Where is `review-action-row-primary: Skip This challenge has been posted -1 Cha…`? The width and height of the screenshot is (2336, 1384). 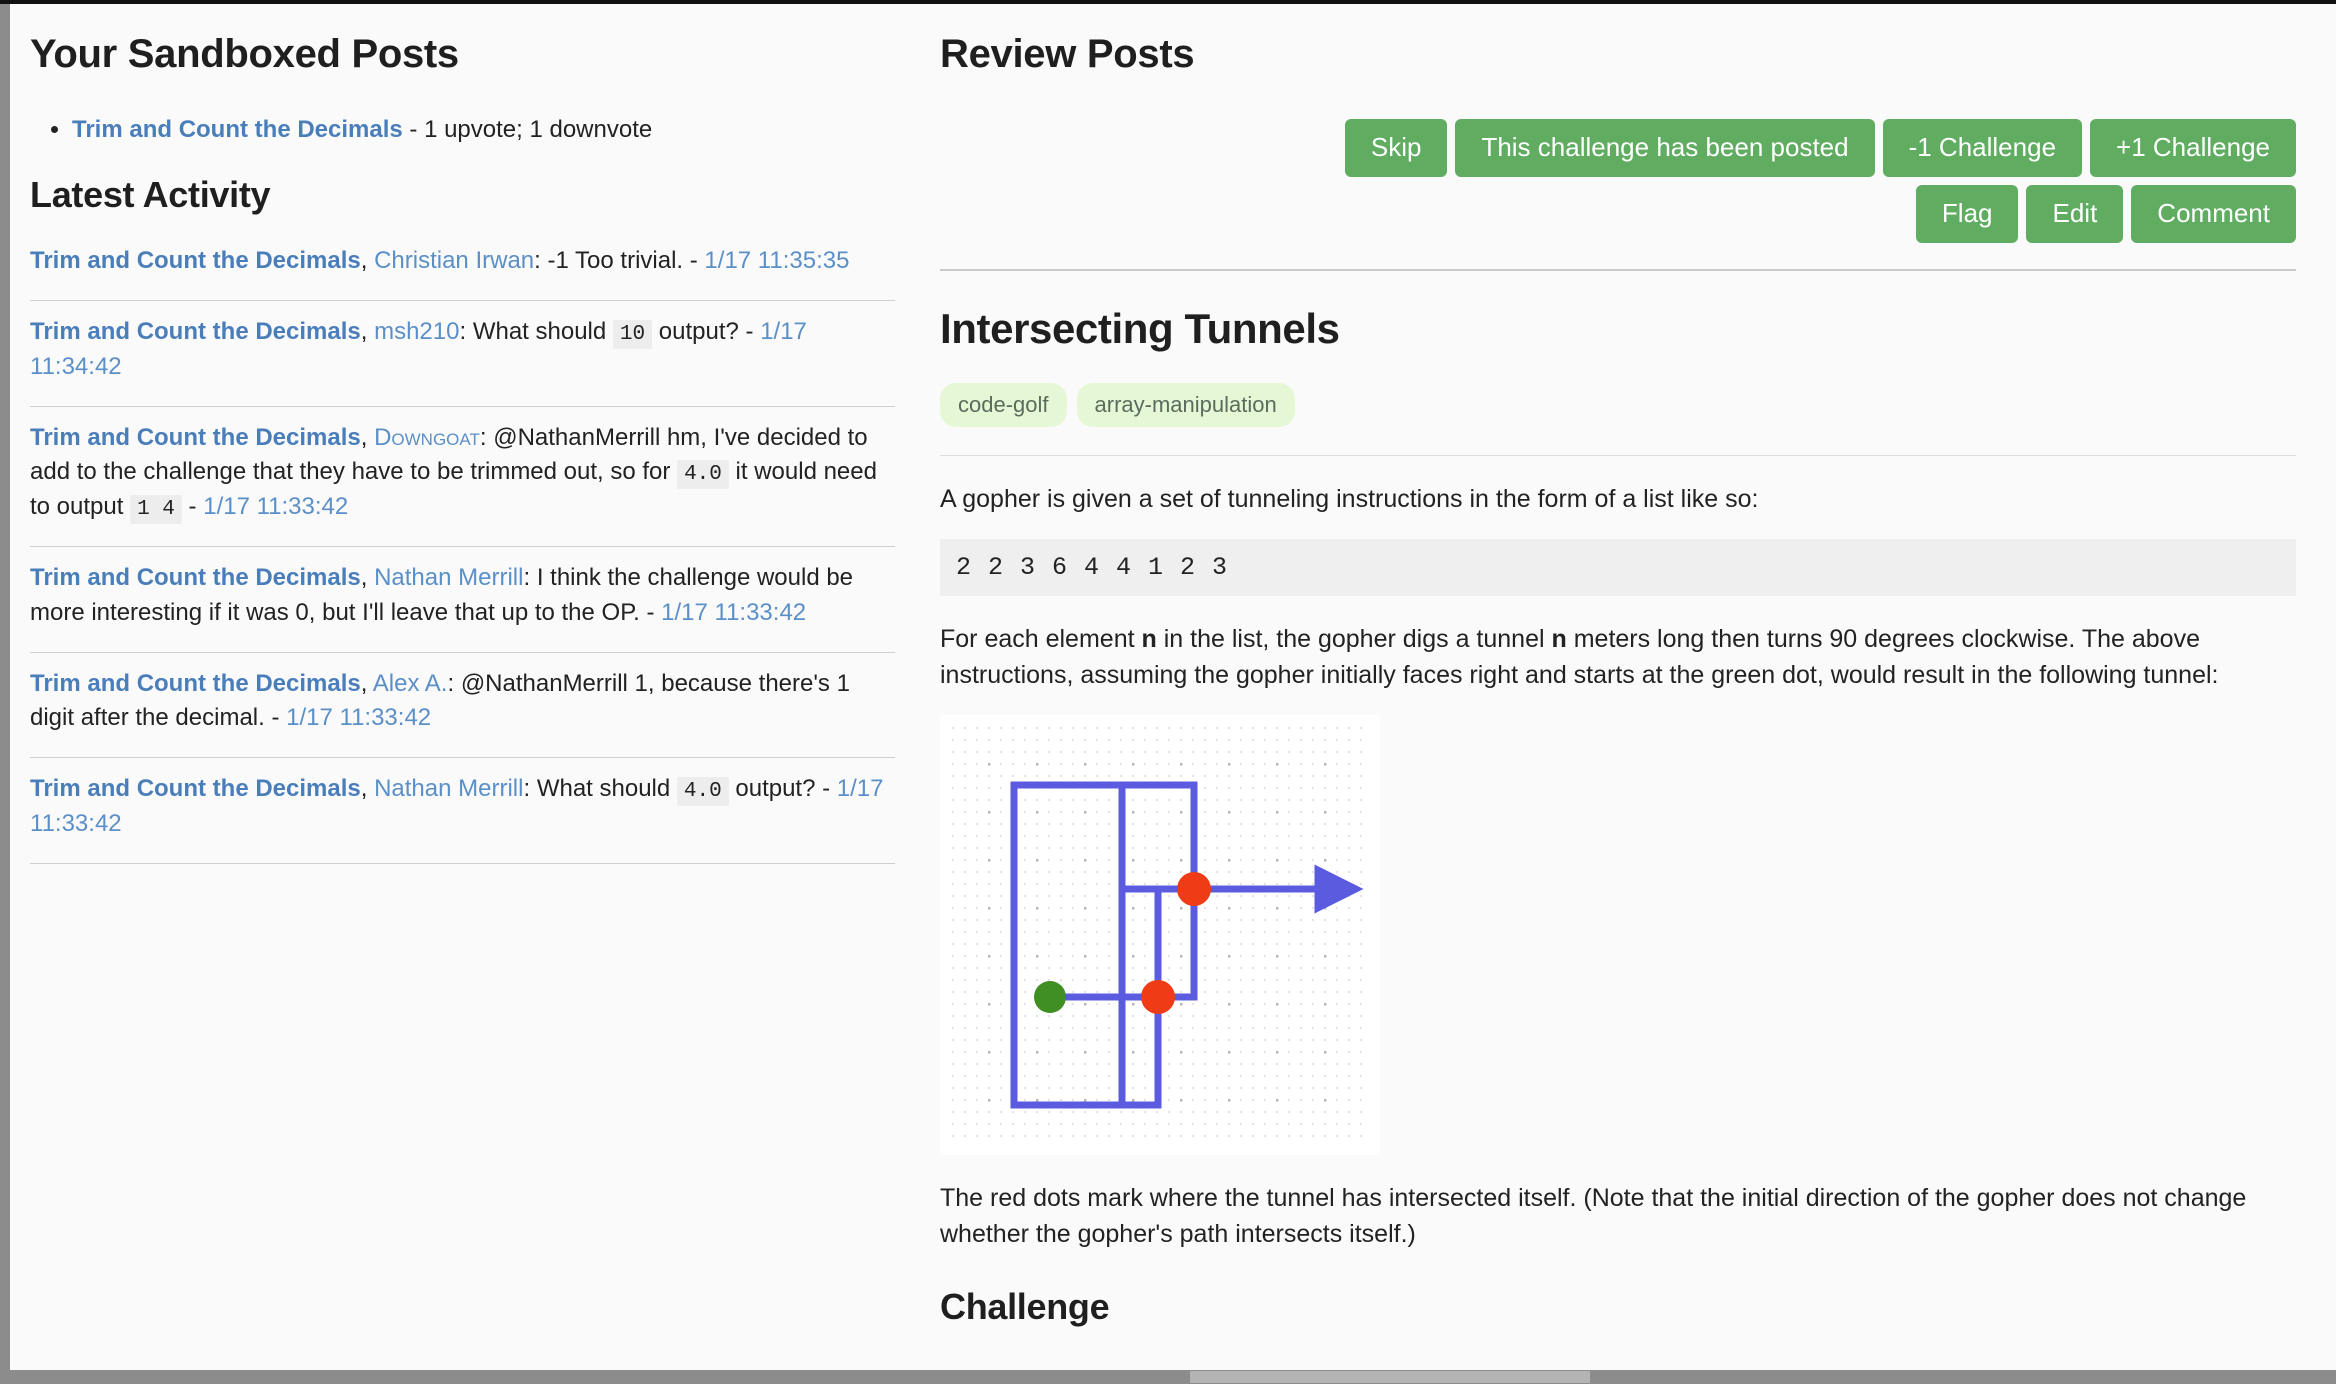
review-action-row-primary: Skip This challenge has been posted -1 Cha… is located at coordinates (1618, 148).